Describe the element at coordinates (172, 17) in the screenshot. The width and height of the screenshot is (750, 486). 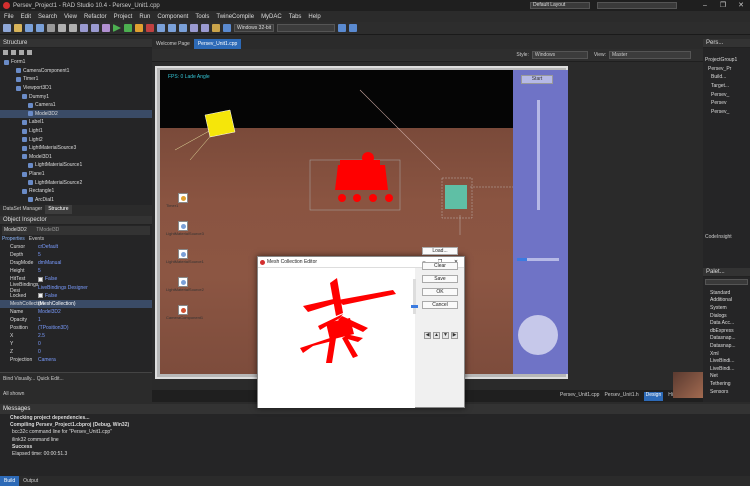
I see `menu-component: Component` at that location.